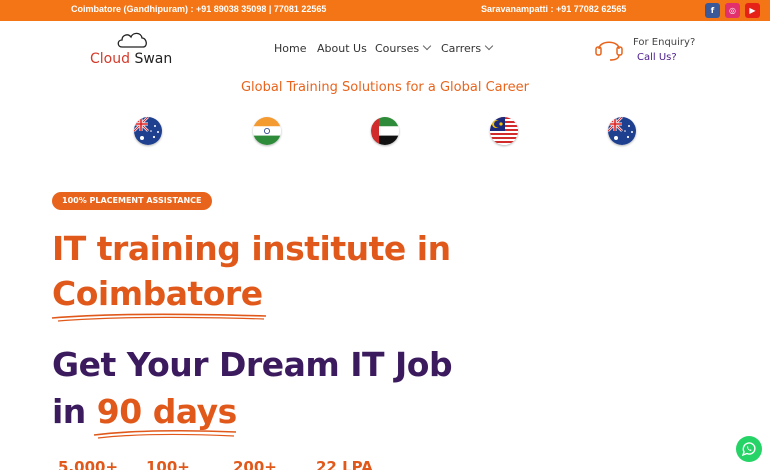  What do you see at coordinates (252, 364) in the screenshot?
I see `hero-subtitle-line1: Get Your Dream IT Job` at bounding box center [252, 364].